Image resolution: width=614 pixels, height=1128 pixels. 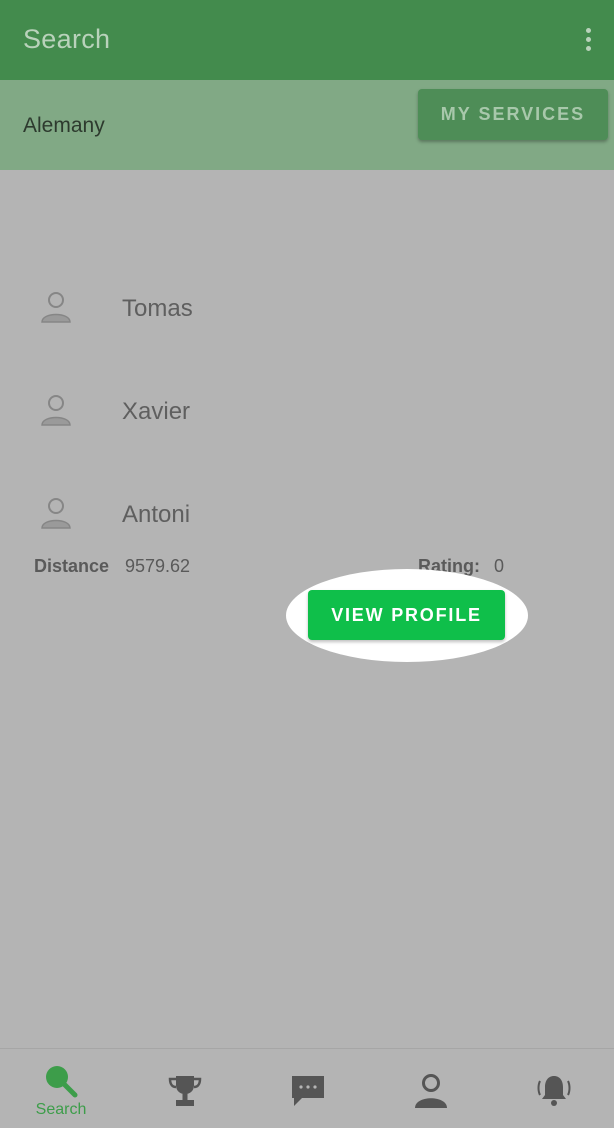 What do you see at coordinates (588, 41) in the screenshot?
I see `more-vert-icon` at bounding box center [588, 41].